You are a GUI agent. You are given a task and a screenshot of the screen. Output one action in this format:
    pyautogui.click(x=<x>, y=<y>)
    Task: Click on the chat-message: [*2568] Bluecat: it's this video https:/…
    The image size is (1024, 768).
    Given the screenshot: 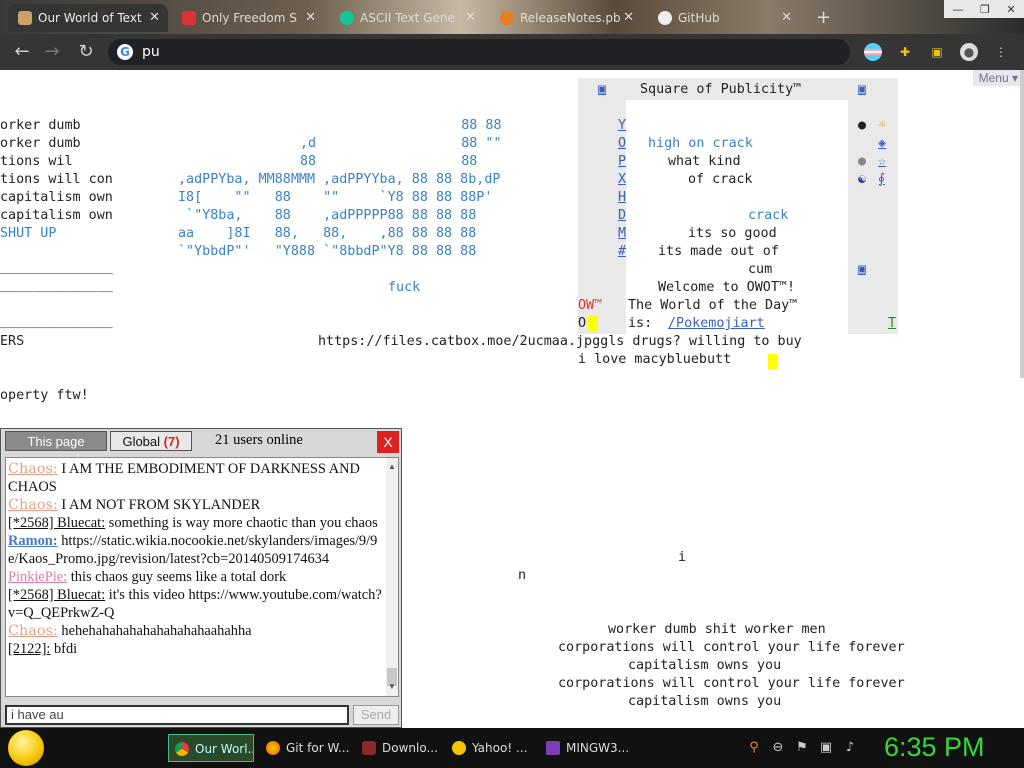 What is the action you would take?
    pyautogui.click(x=196, y=604)
    